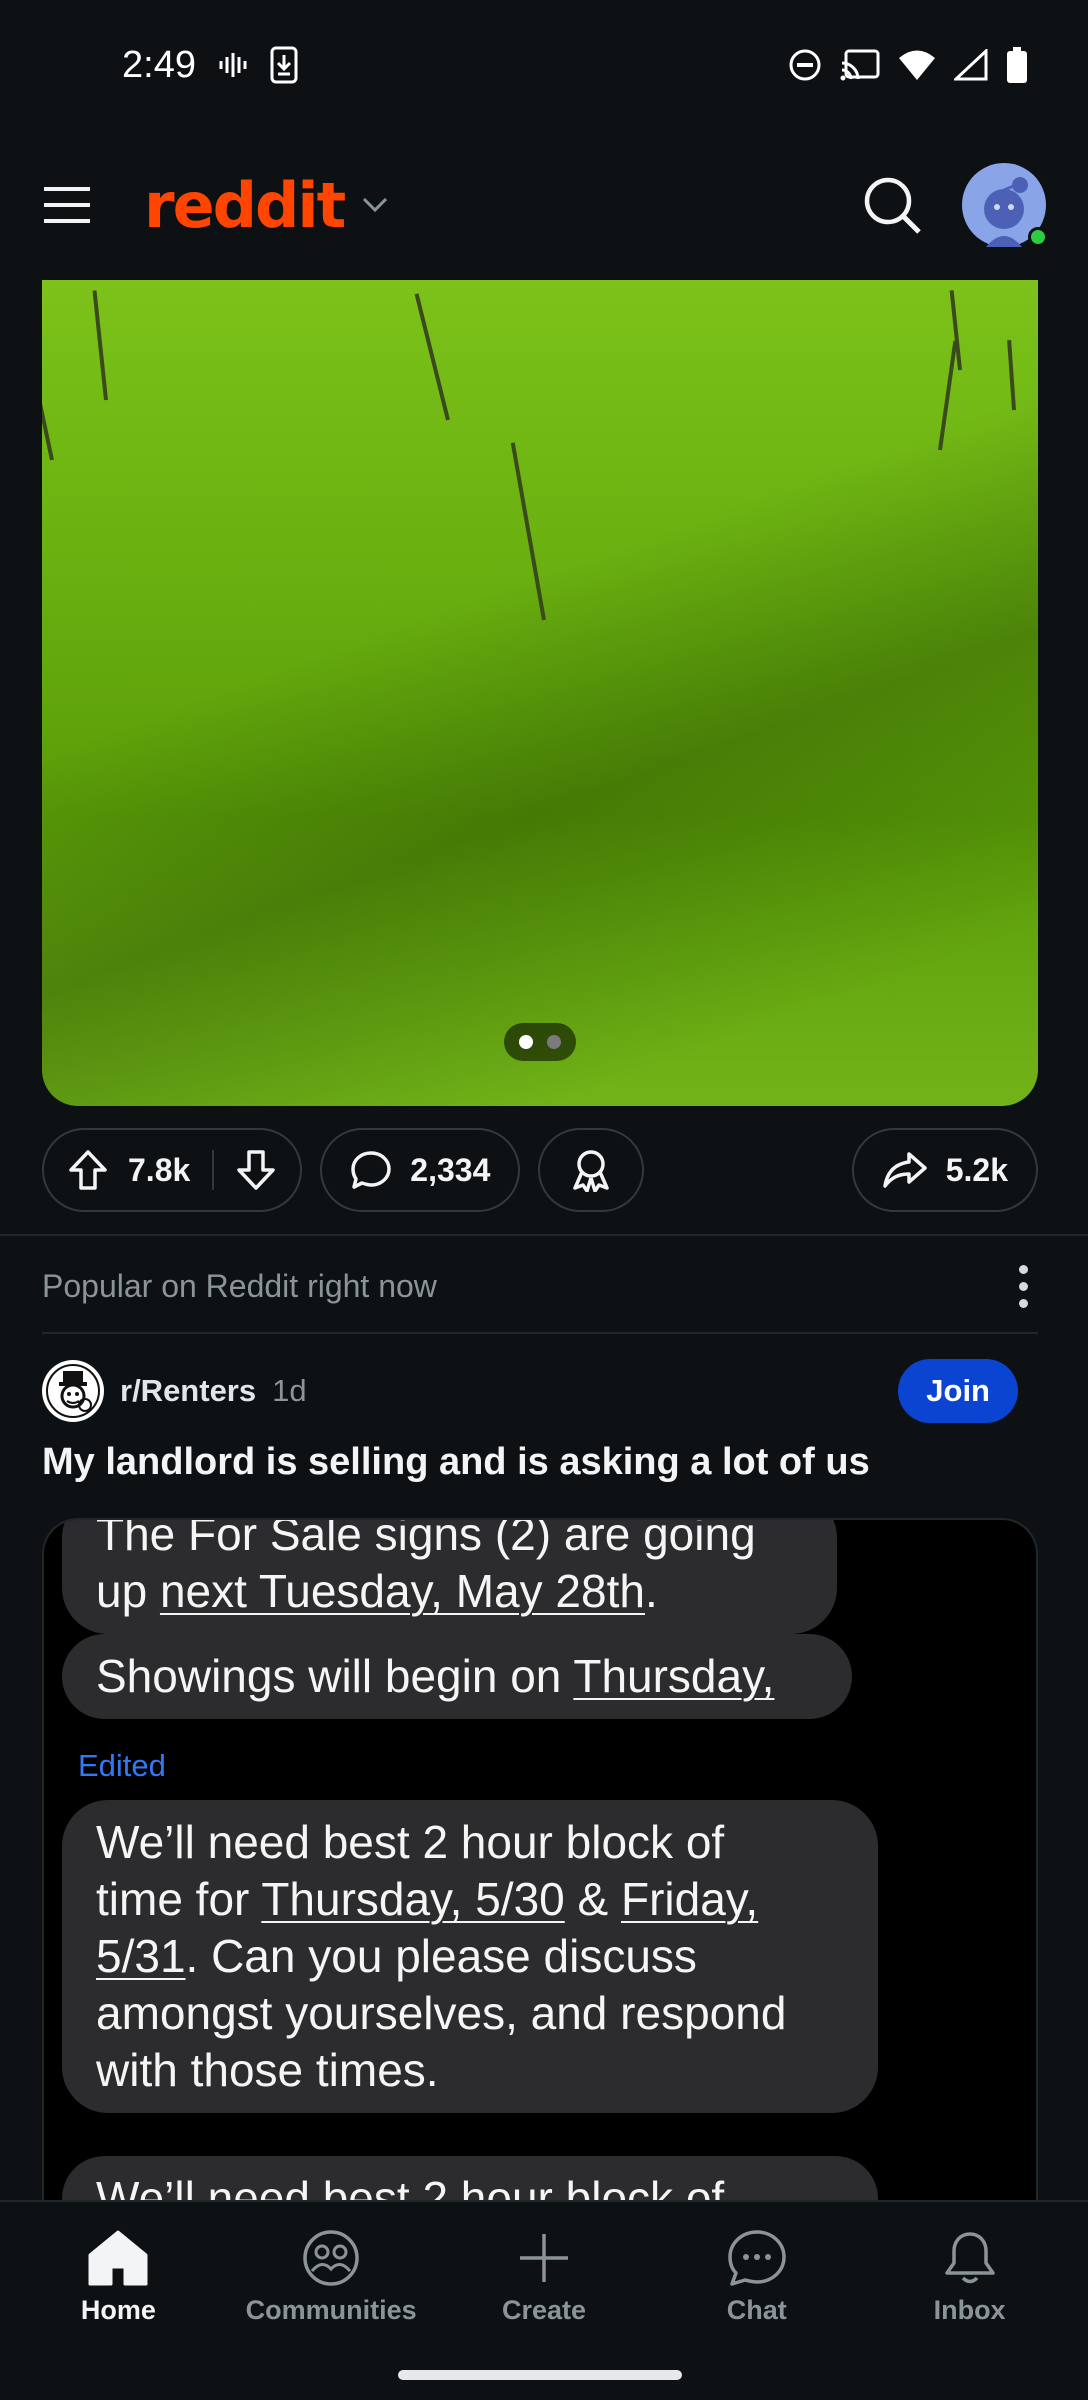 The image size is (1088, 2400). I want to click on upvote-icon, so click(88, 1170).